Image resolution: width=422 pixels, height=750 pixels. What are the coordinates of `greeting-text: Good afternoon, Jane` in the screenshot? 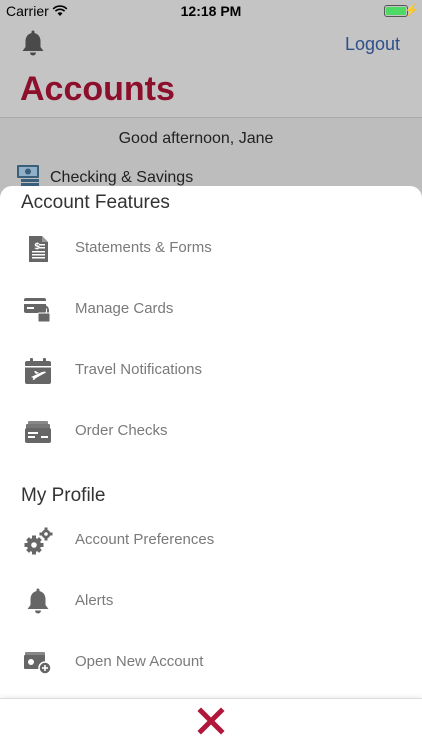 It's located at (196, 138).